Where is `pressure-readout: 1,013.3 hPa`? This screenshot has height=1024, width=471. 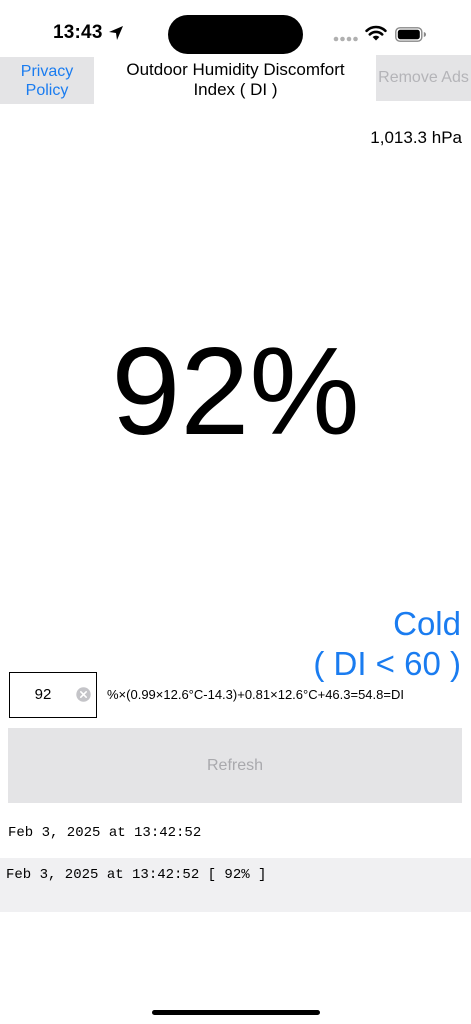
pressure-readout: 1,013.3 hPa is located at coordinates (416, 137).